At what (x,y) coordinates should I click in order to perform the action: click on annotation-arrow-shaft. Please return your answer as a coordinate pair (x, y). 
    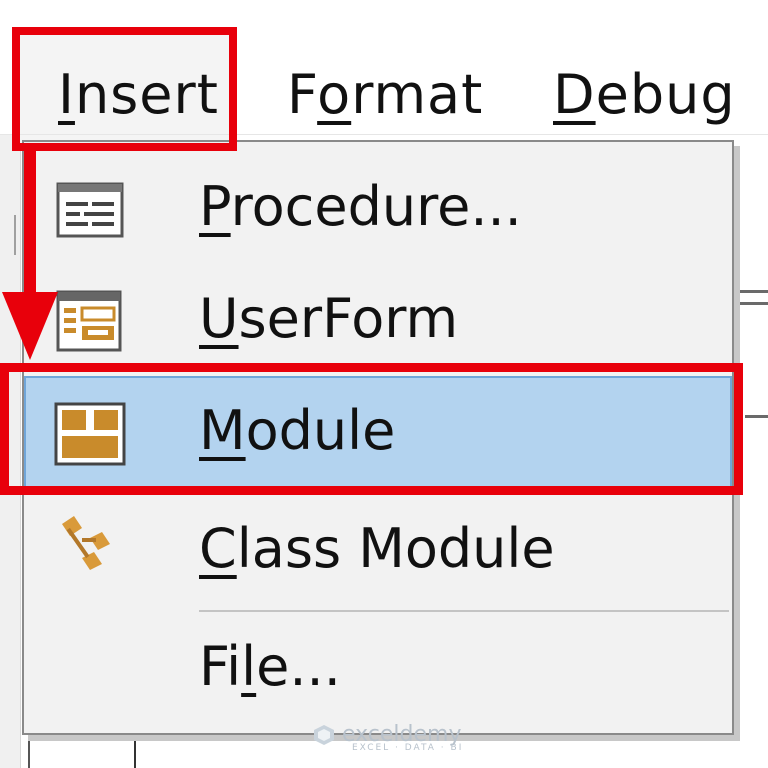
    Looking at the image, I should click on (30, 225).